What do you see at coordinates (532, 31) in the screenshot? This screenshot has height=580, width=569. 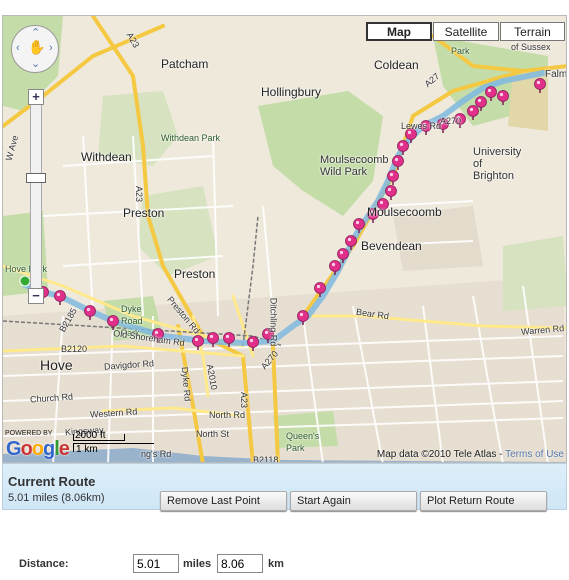 I see `maptype-terrain-button: Terrain` at bounding box center [532, 31].